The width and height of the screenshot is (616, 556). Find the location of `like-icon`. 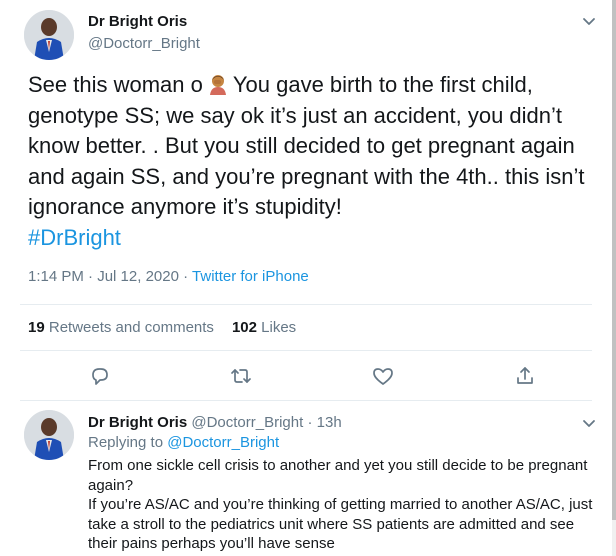

like-icon is located at coordinates (383, 376).